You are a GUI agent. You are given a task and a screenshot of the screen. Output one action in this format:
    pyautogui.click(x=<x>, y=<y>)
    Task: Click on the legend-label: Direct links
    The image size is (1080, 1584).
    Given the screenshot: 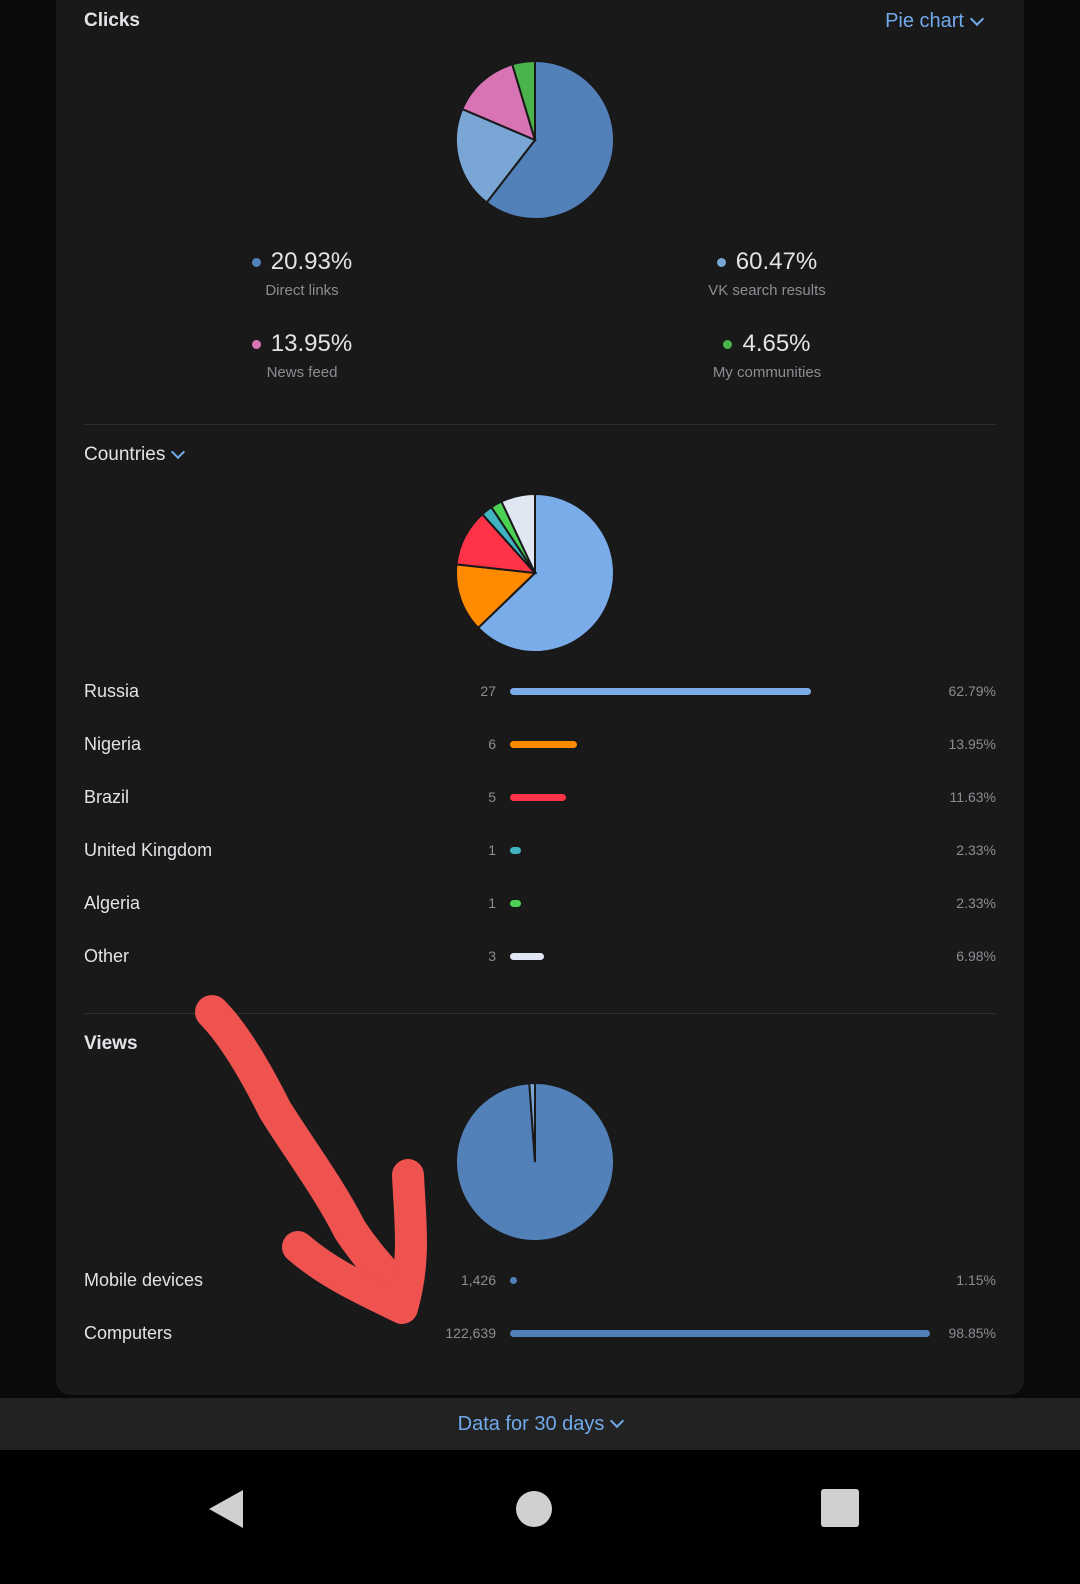 What is the action you would take?
    pyautogui.click(x=302, y=290)
    